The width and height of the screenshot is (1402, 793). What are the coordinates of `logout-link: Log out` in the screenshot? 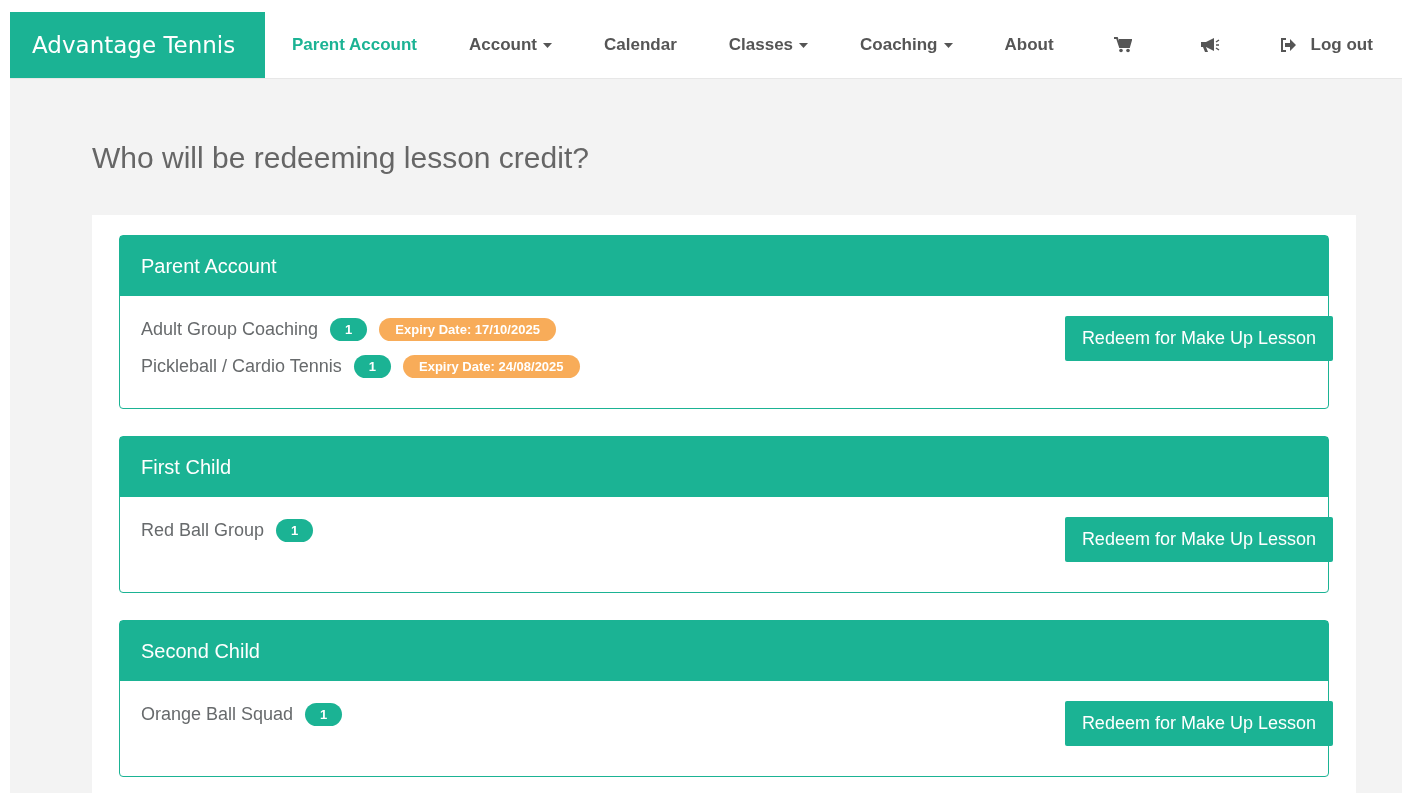 It's located at (1326, 45).